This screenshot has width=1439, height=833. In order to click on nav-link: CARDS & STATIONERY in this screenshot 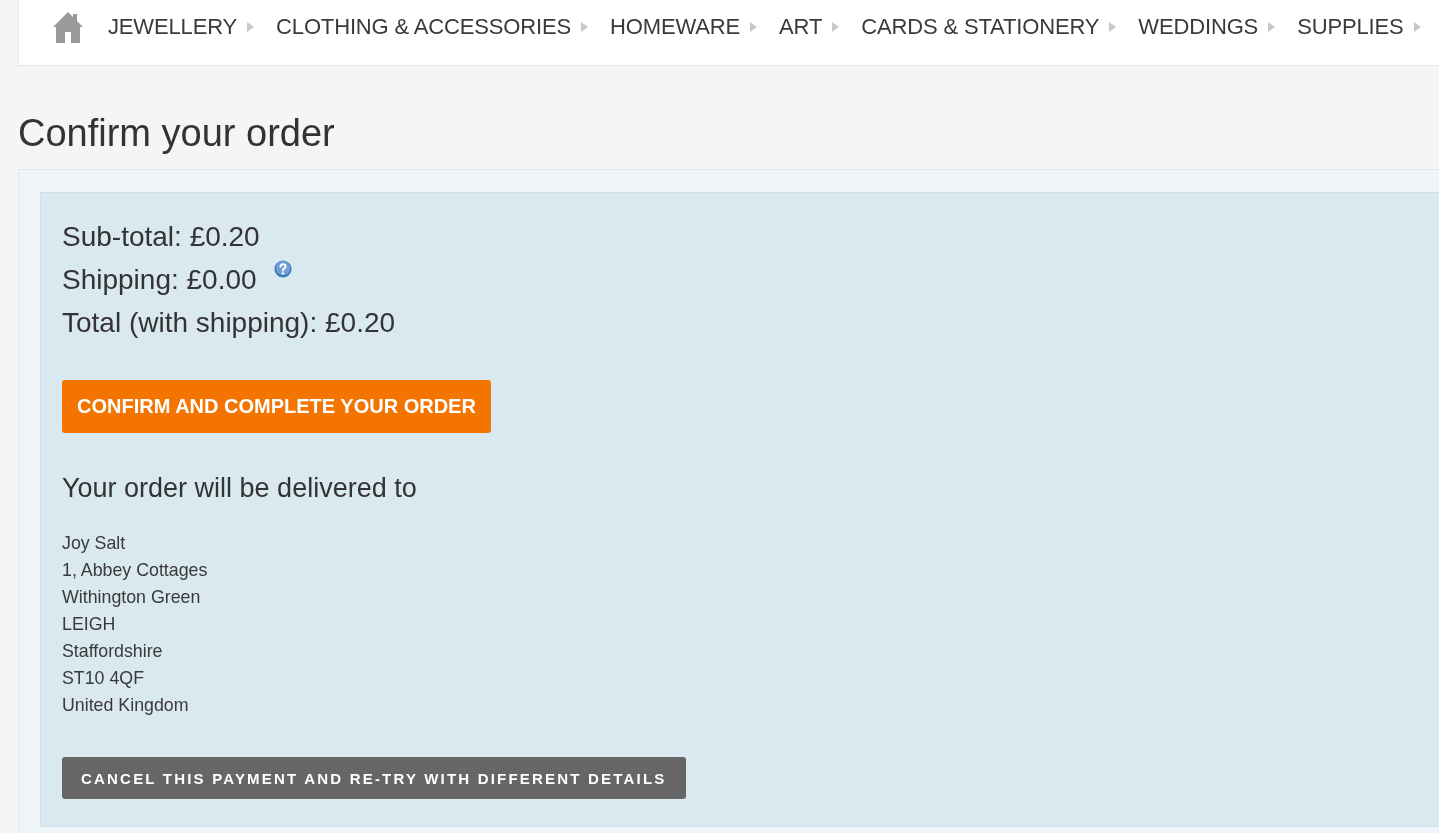, I will do `click(980, 26)`.